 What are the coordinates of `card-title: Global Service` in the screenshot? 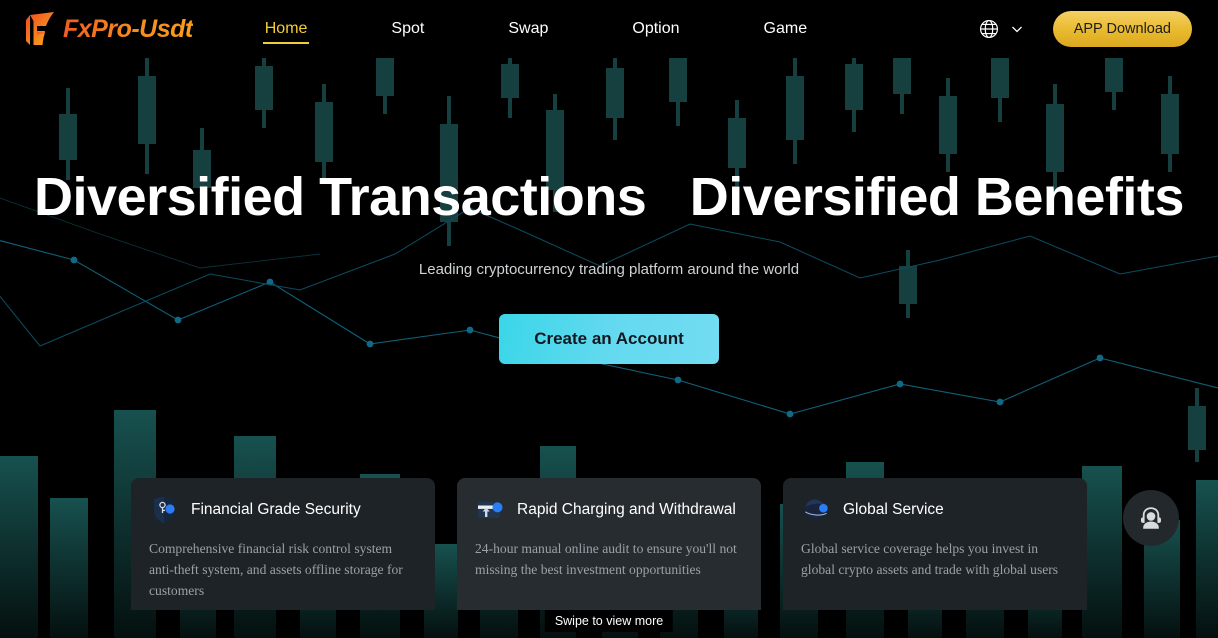 It's located at (893, 509).